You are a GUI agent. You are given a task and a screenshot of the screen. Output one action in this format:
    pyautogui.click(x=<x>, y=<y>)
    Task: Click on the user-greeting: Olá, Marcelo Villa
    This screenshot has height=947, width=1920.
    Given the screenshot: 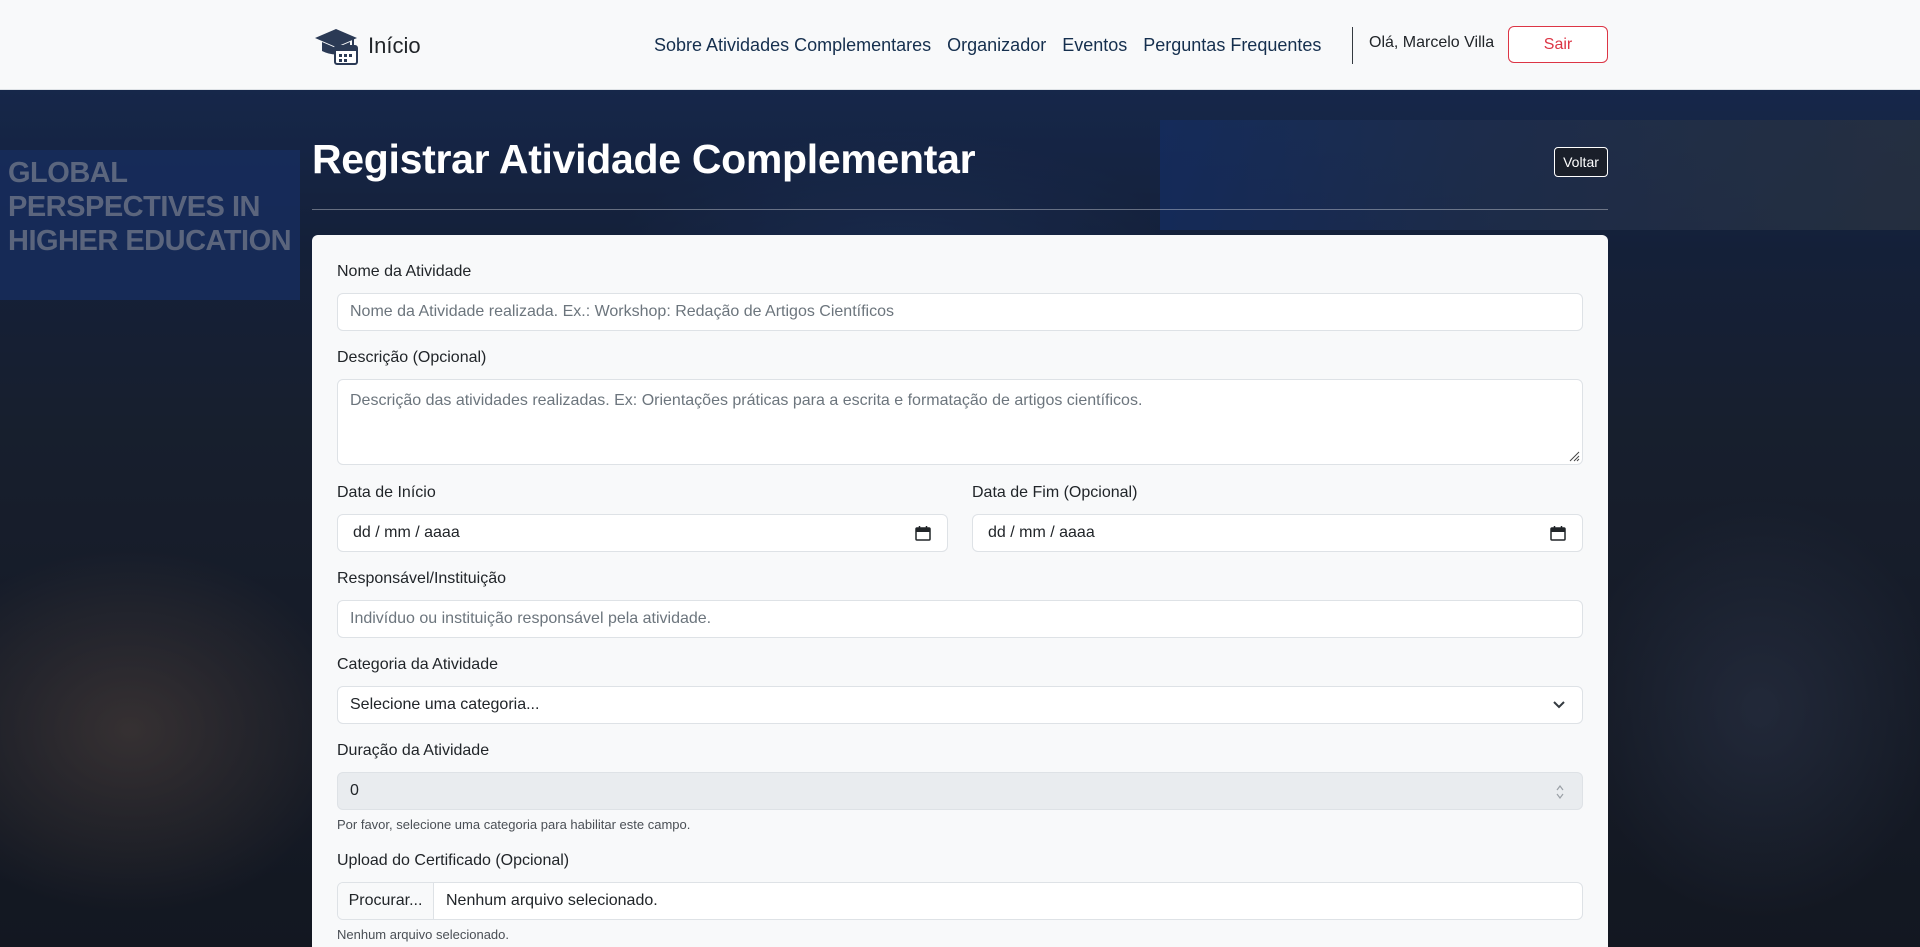 What is the action you would take?
    pyautogui.click(x=1432, y=42)
    